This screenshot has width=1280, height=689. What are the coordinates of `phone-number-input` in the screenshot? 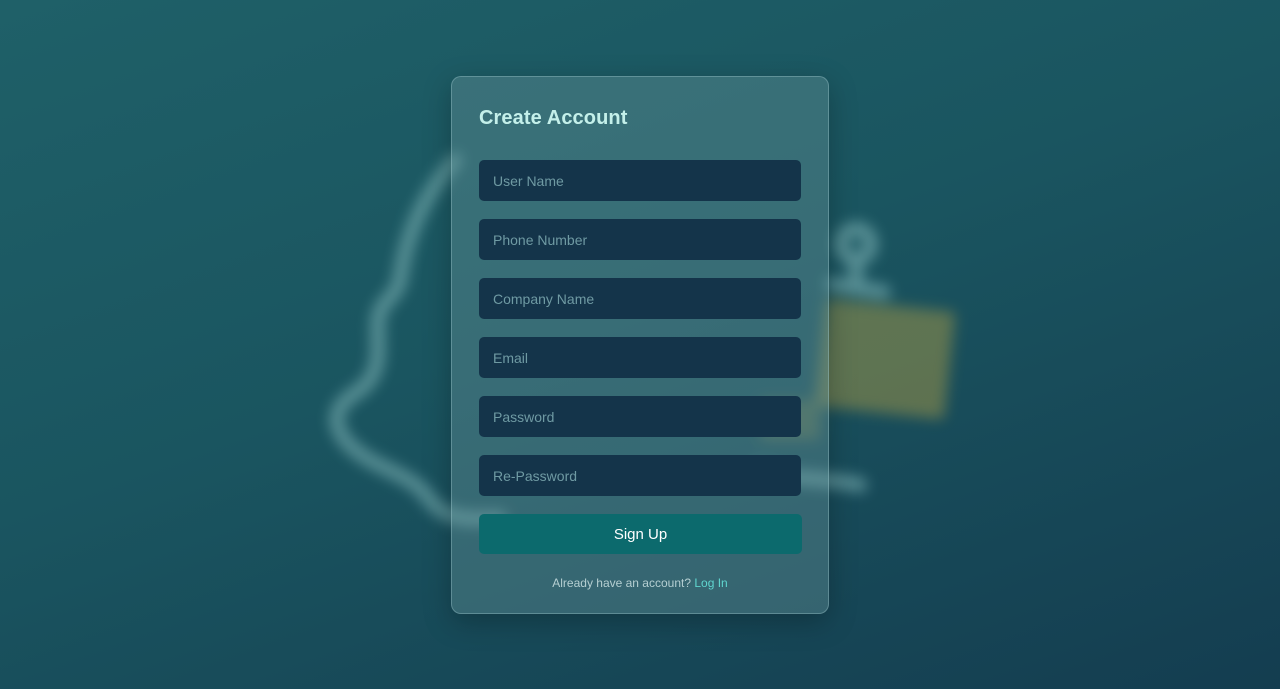 It's located at (640, 239).